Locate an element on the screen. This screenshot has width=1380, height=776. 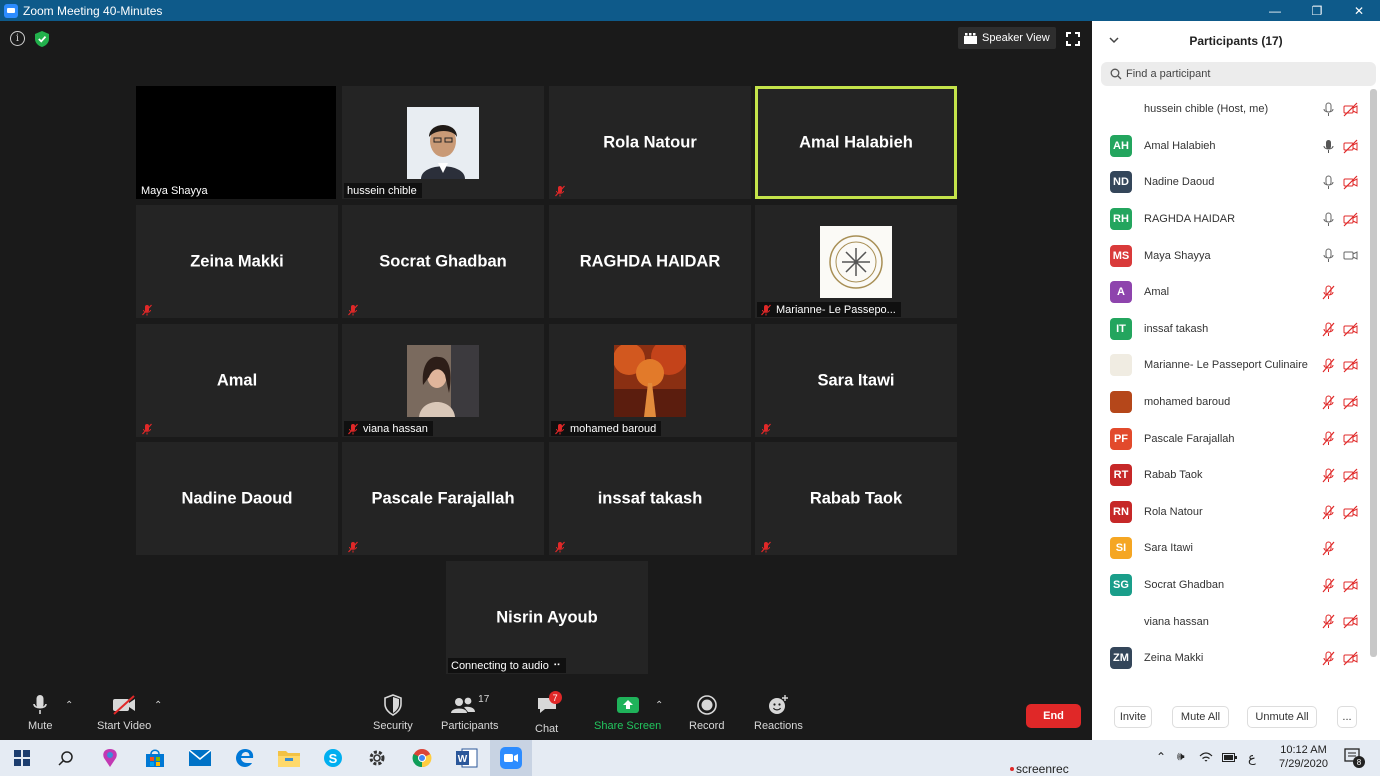
video-tile: Nisrin Ayoub Connecting to audio ⠒ is located at coordinates (547, 617).